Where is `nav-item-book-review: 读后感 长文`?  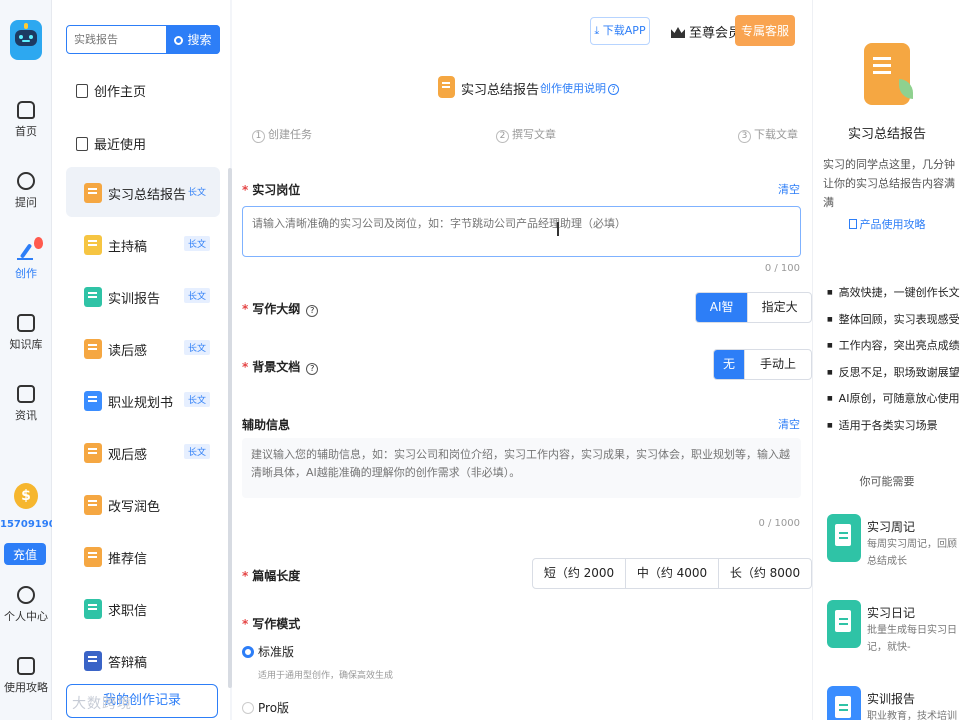
nav-item-book-review: 读后感 长文 is located at coordinates (143, 348).